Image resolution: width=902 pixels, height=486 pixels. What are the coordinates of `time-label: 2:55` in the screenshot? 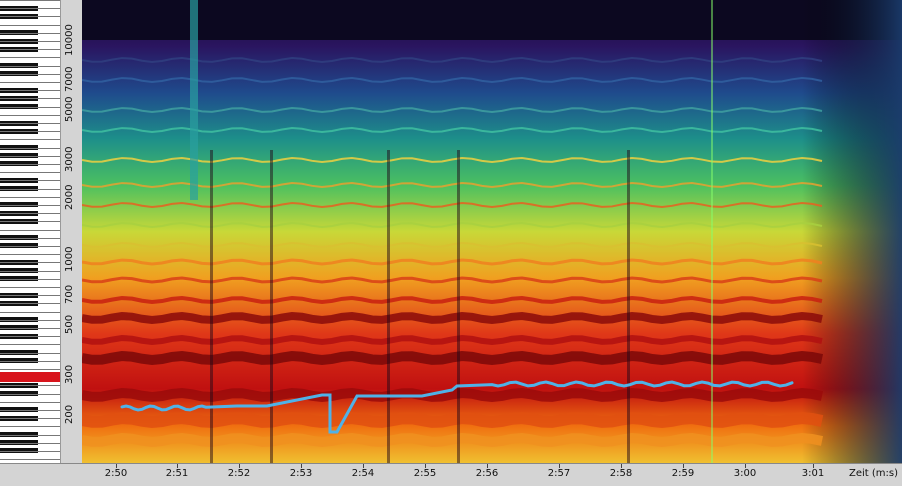 It's located at (425, 473).